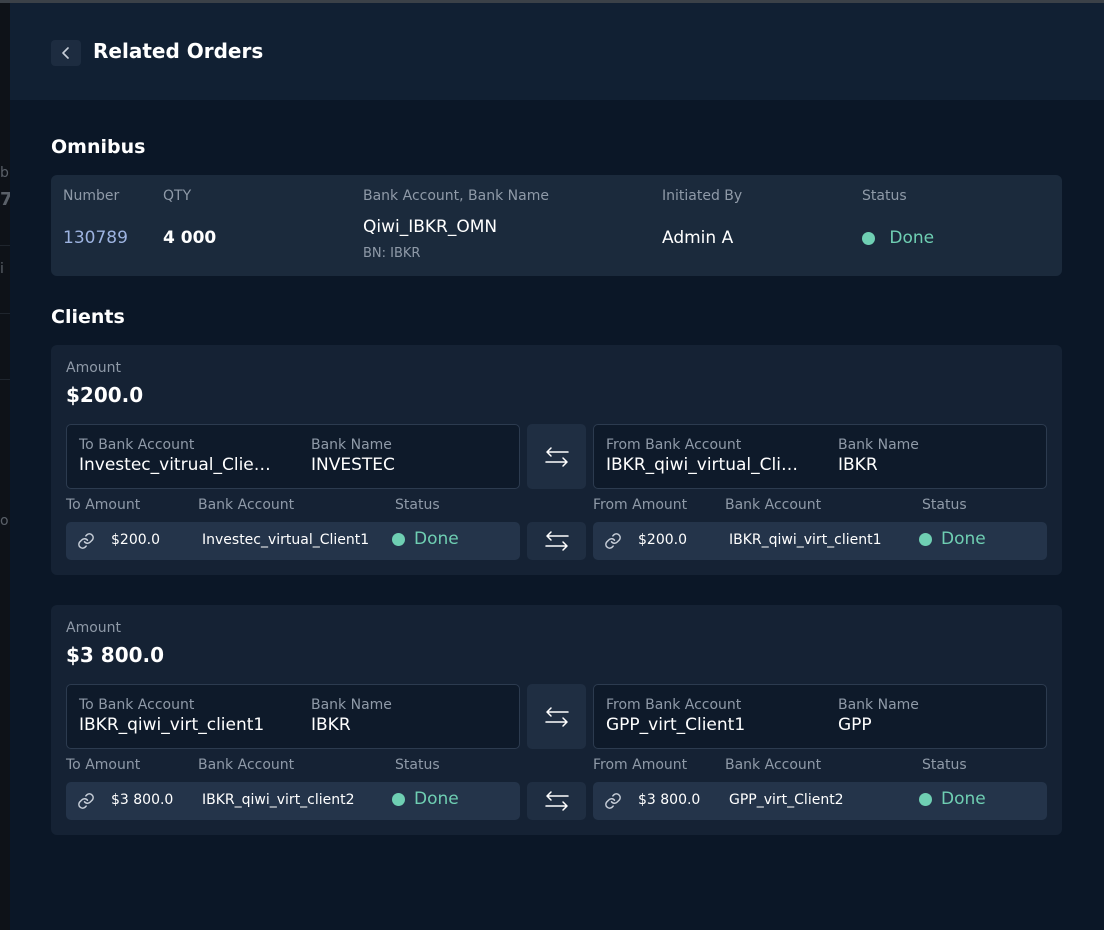 The image size is (1104, 930). Describe the element at coordinates (855, 725) in the screenshot. I see `from-bank-name-value: GPP` at that location.